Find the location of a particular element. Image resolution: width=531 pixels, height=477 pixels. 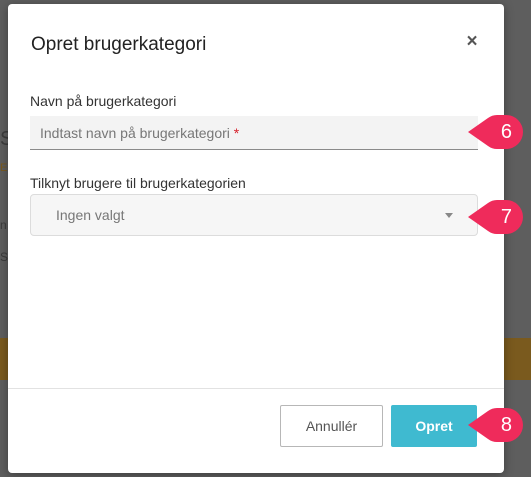

close-icon: × is located at coordinates (472, 42).